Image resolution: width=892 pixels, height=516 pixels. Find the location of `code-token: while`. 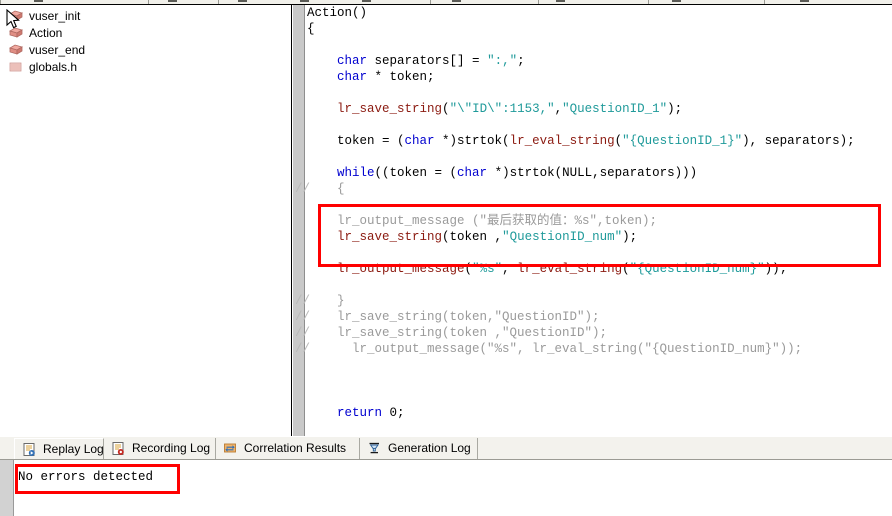

code-token: while is located at coordinates (356, 173).